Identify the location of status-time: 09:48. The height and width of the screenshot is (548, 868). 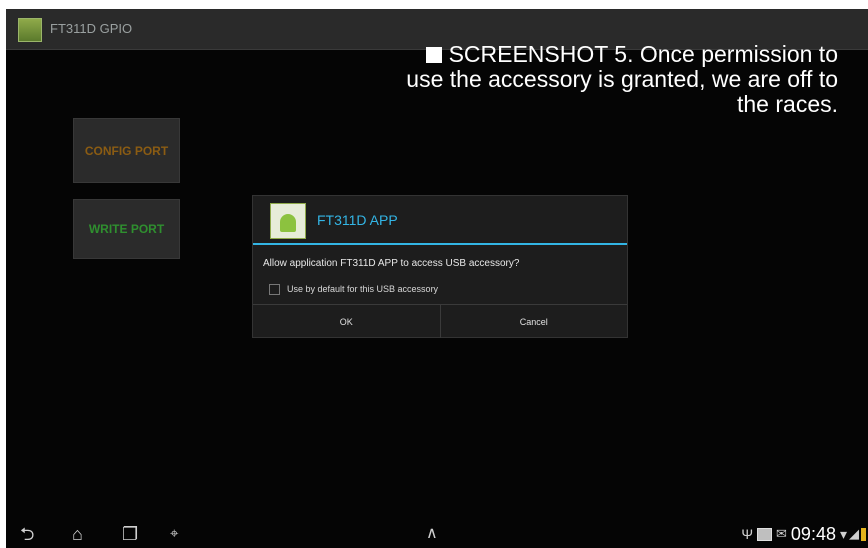
(813, 533).